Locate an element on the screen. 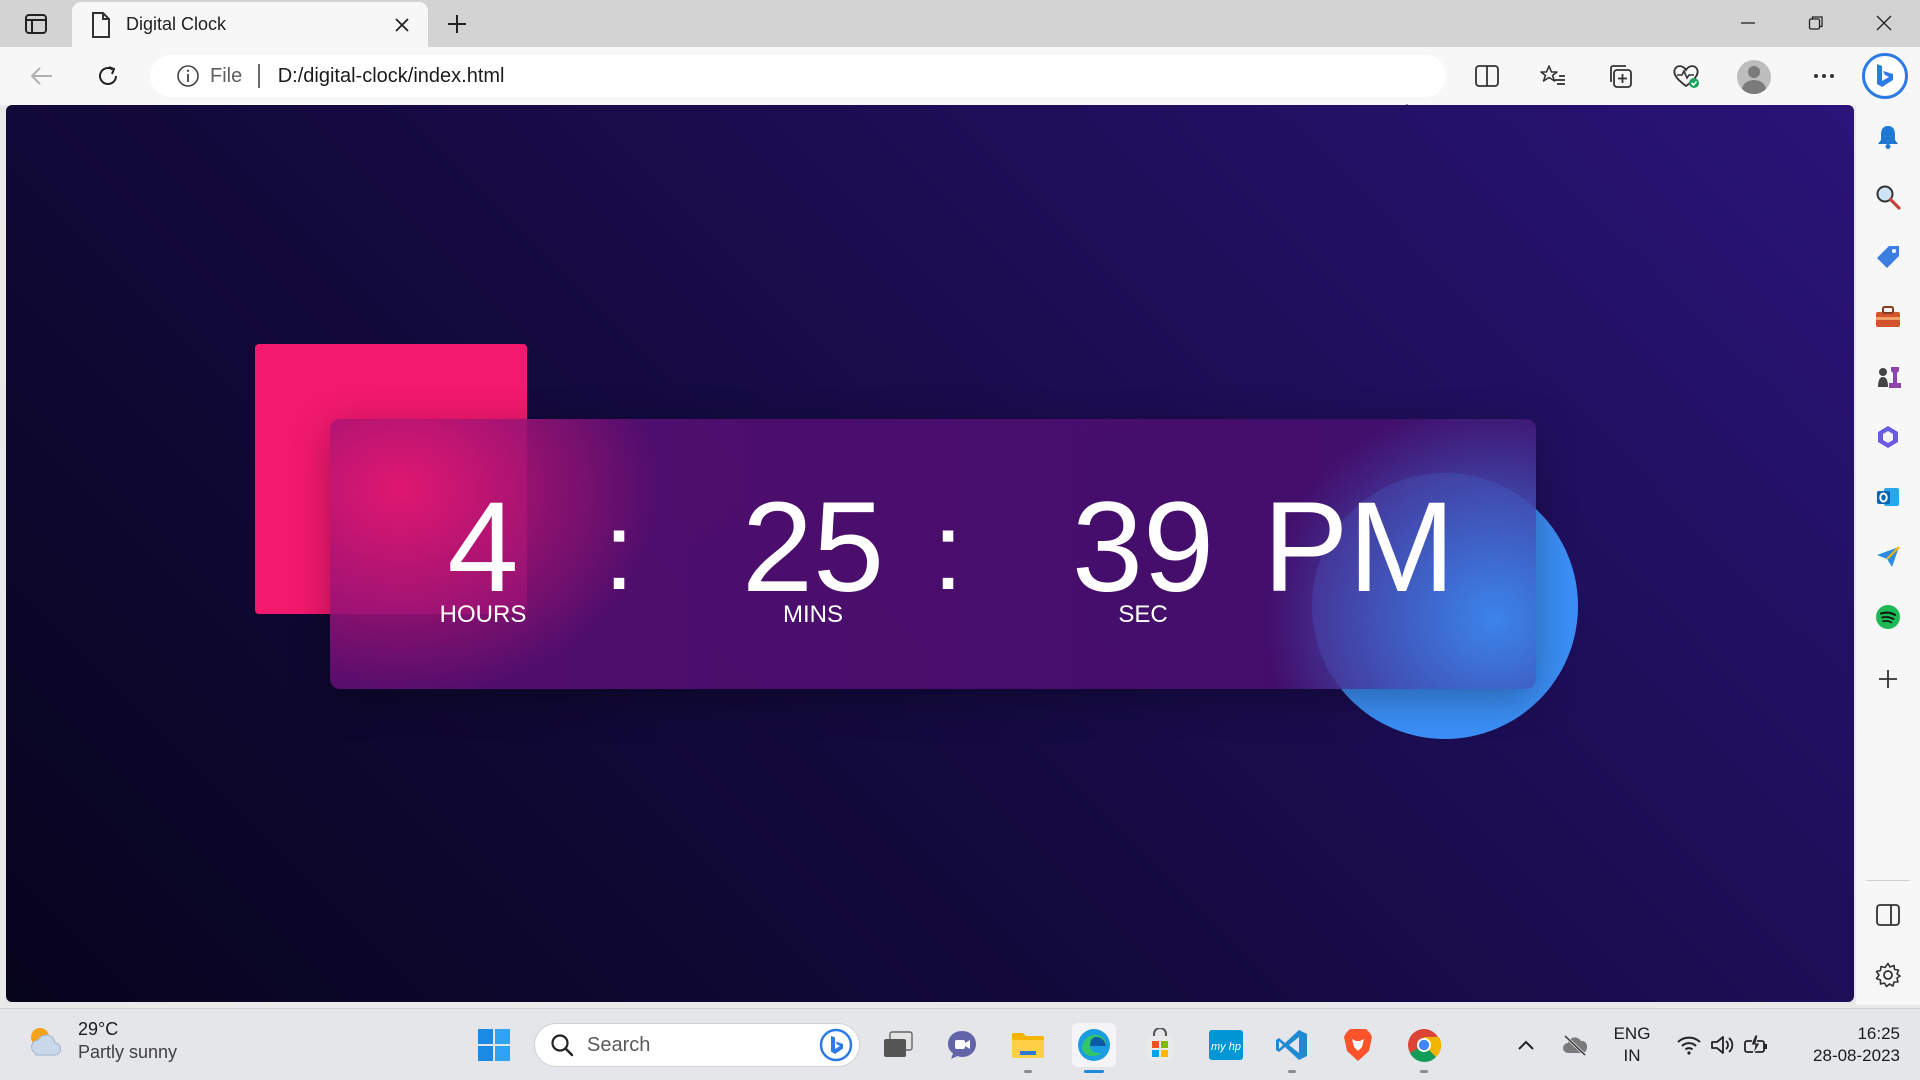 The width and height of the screenshot is (1920, 1080). avatar-head is located at coordinates (1754, 72).